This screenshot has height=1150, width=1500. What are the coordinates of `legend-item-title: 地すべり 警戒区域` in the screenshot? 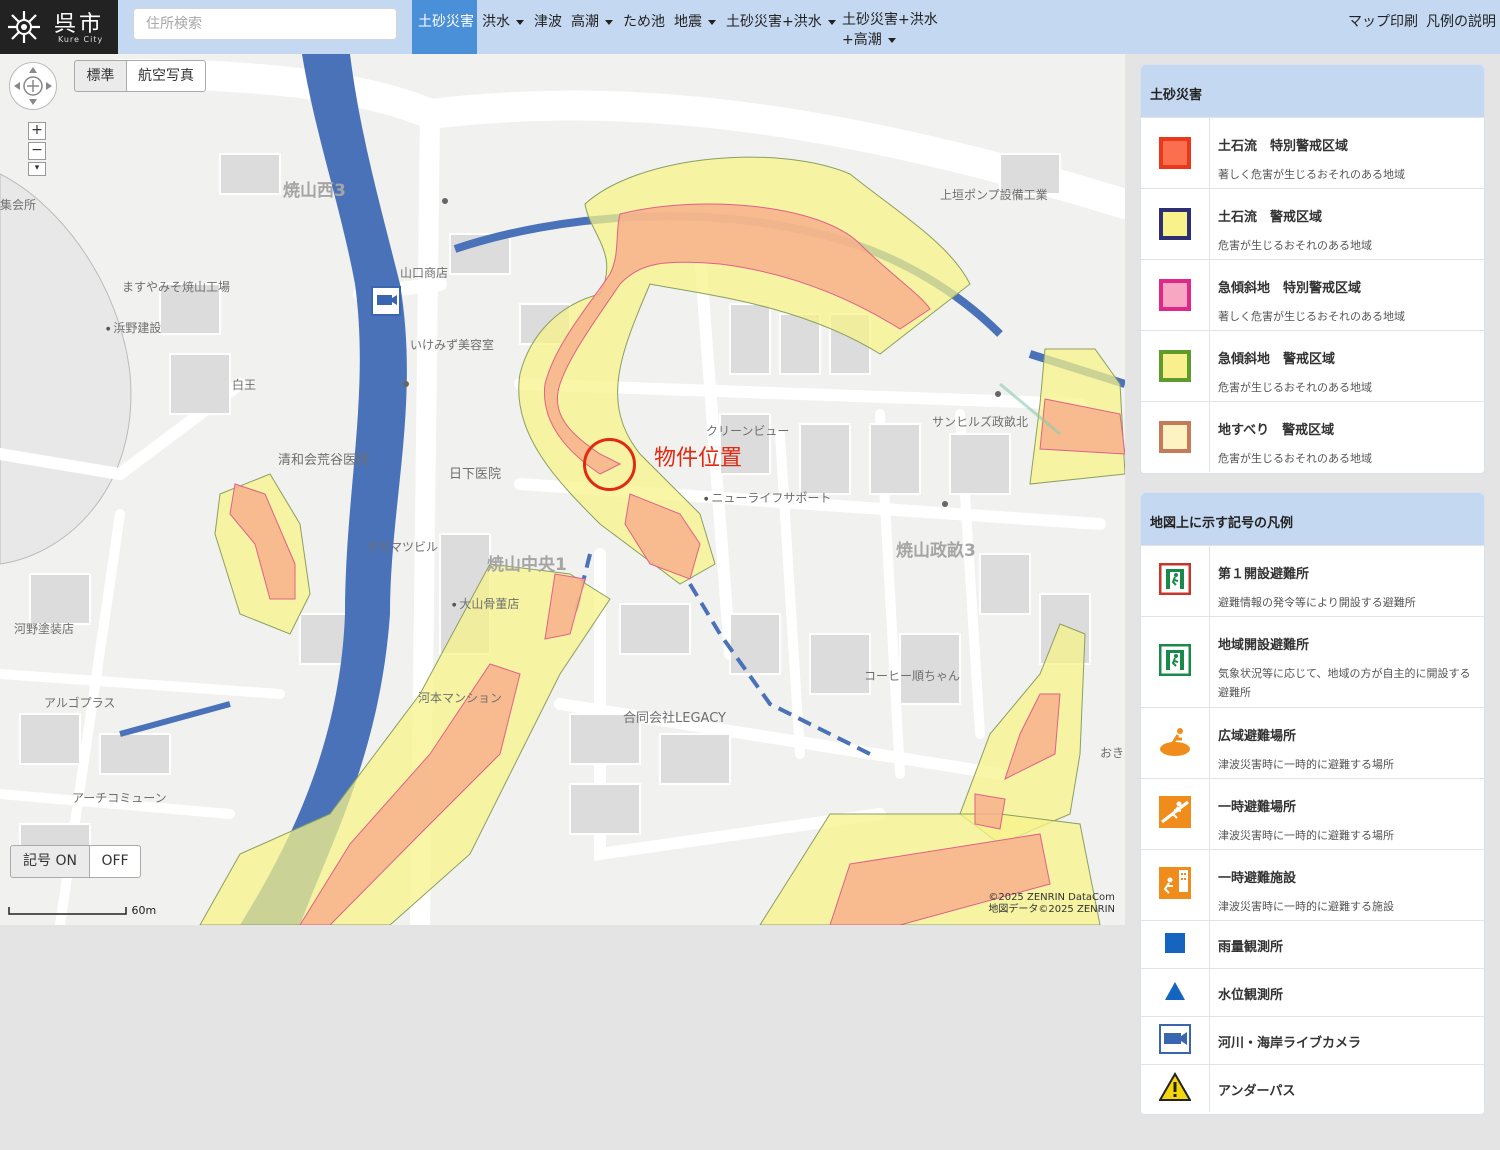 It's located at (1276, 430).